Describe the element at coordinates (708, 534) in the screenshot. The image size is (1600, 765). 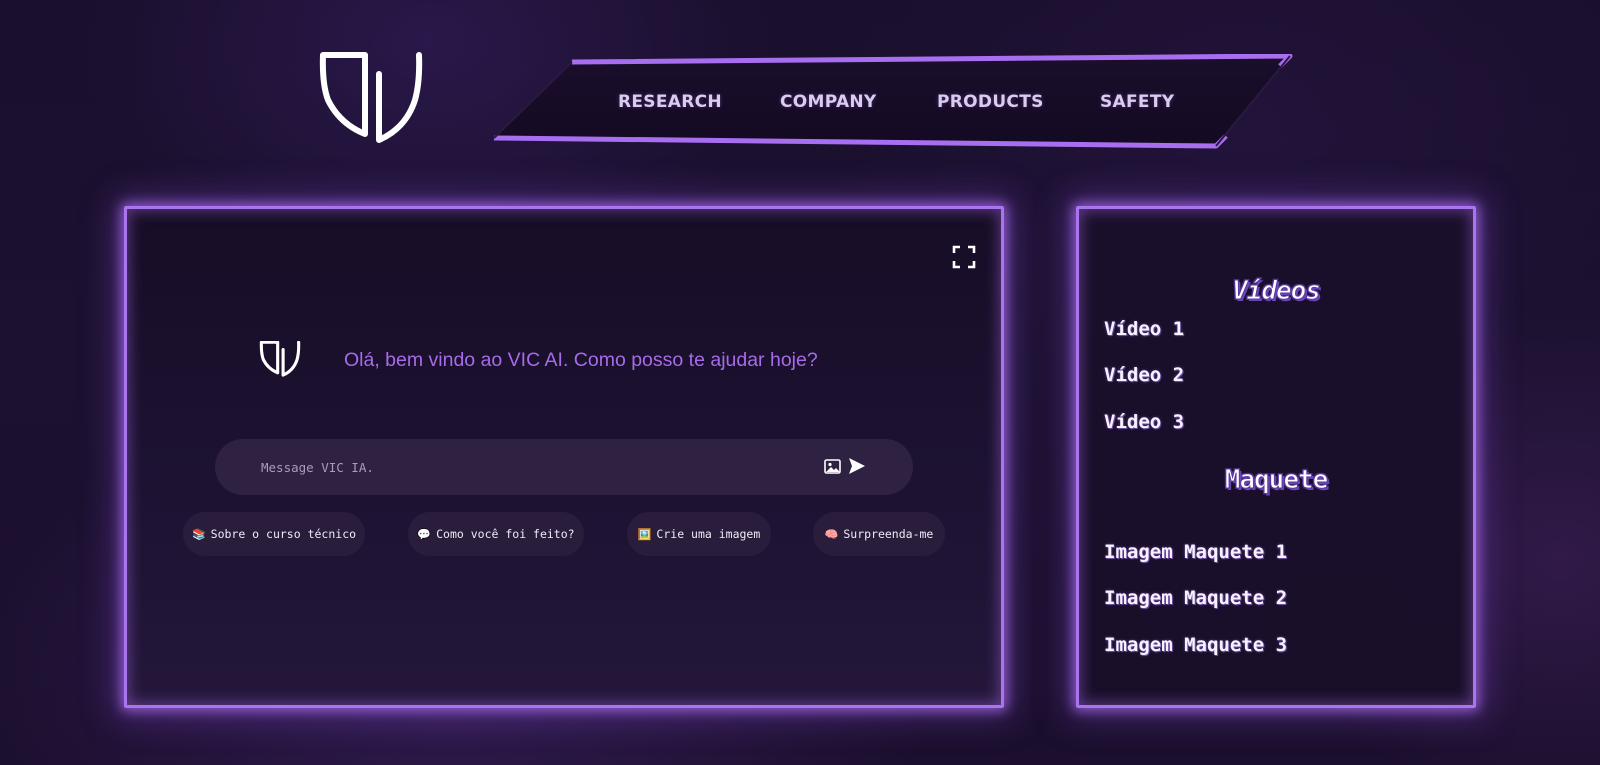
I see `suggestion-label: Crie uma imagem` at that location.